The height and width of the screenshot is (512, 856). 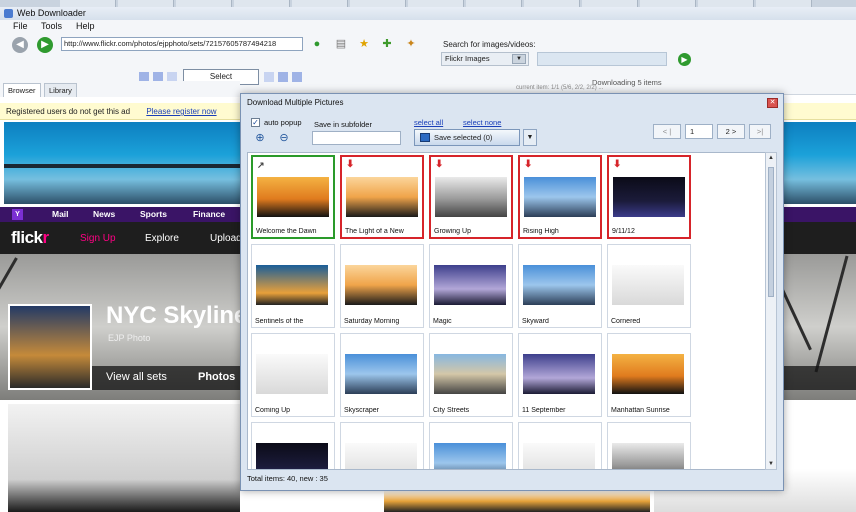 What do you see at coordinates (50, 347) in the screenshot?
I see `set-cover-image` at bounding box center [50, 347].